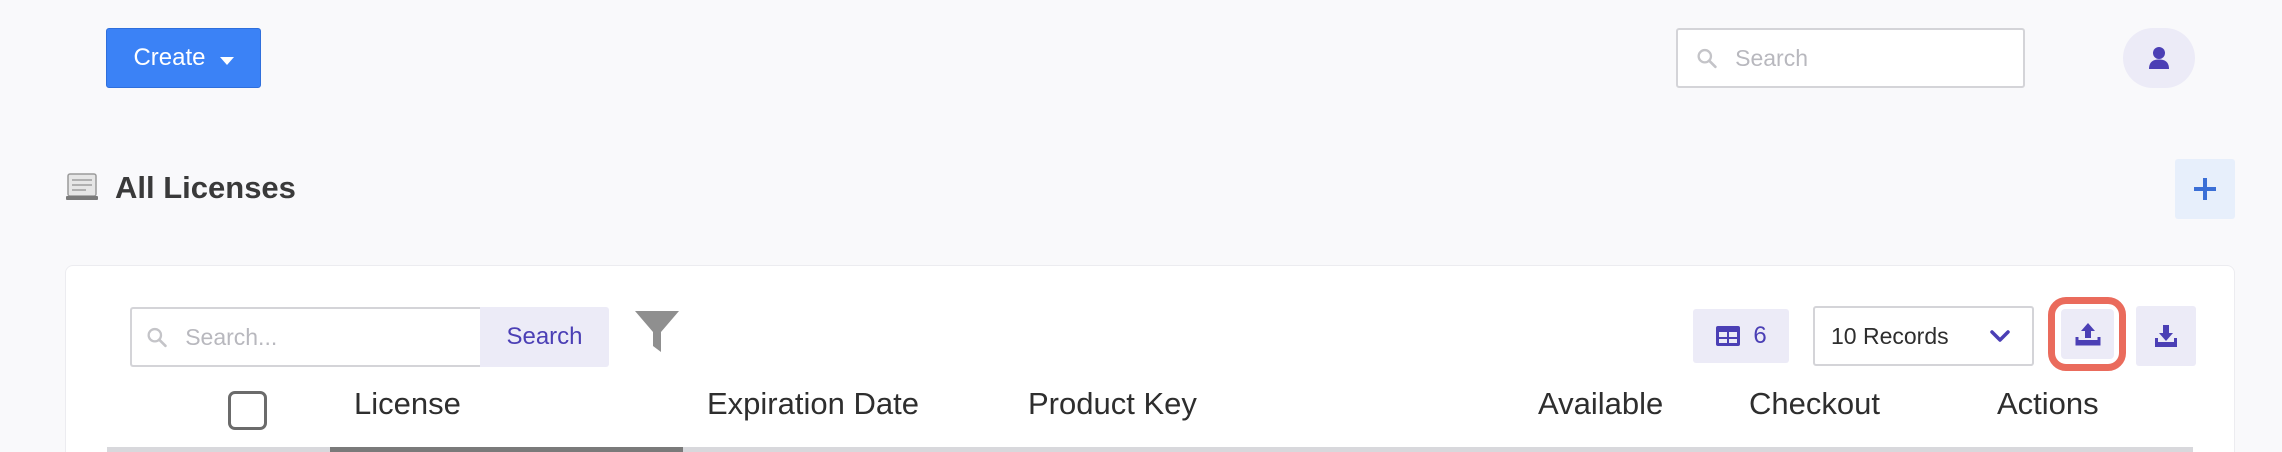 The image size is (2282, 452). What do you see at coordinates (82, 186) in the screenshot?
I see `license-icon` at bounding box center [82, 186].